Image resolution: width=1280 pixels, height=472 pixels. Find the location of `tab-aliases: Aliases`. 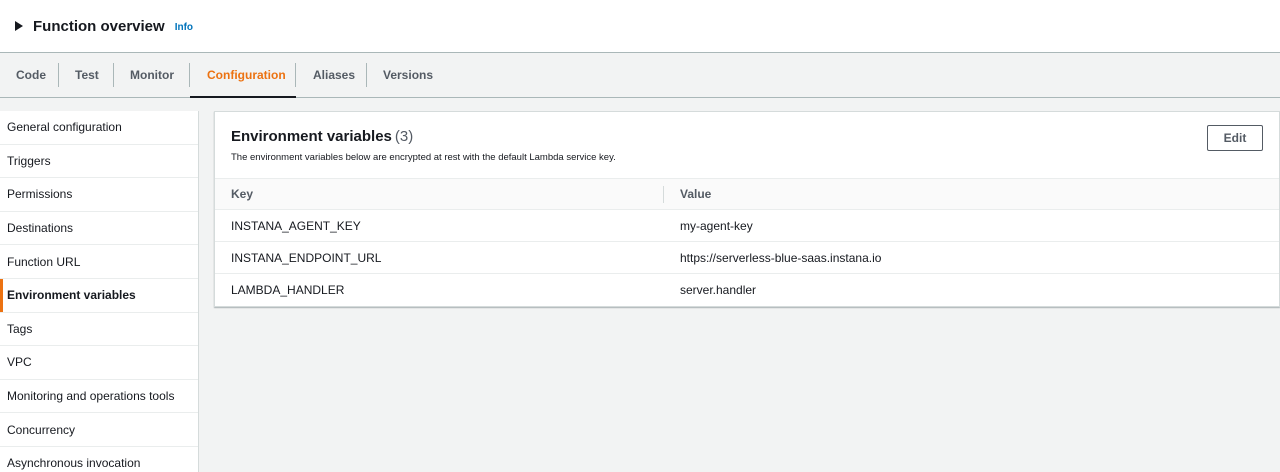

tab-aliases: Aliases is located at coordinates (331, 75).